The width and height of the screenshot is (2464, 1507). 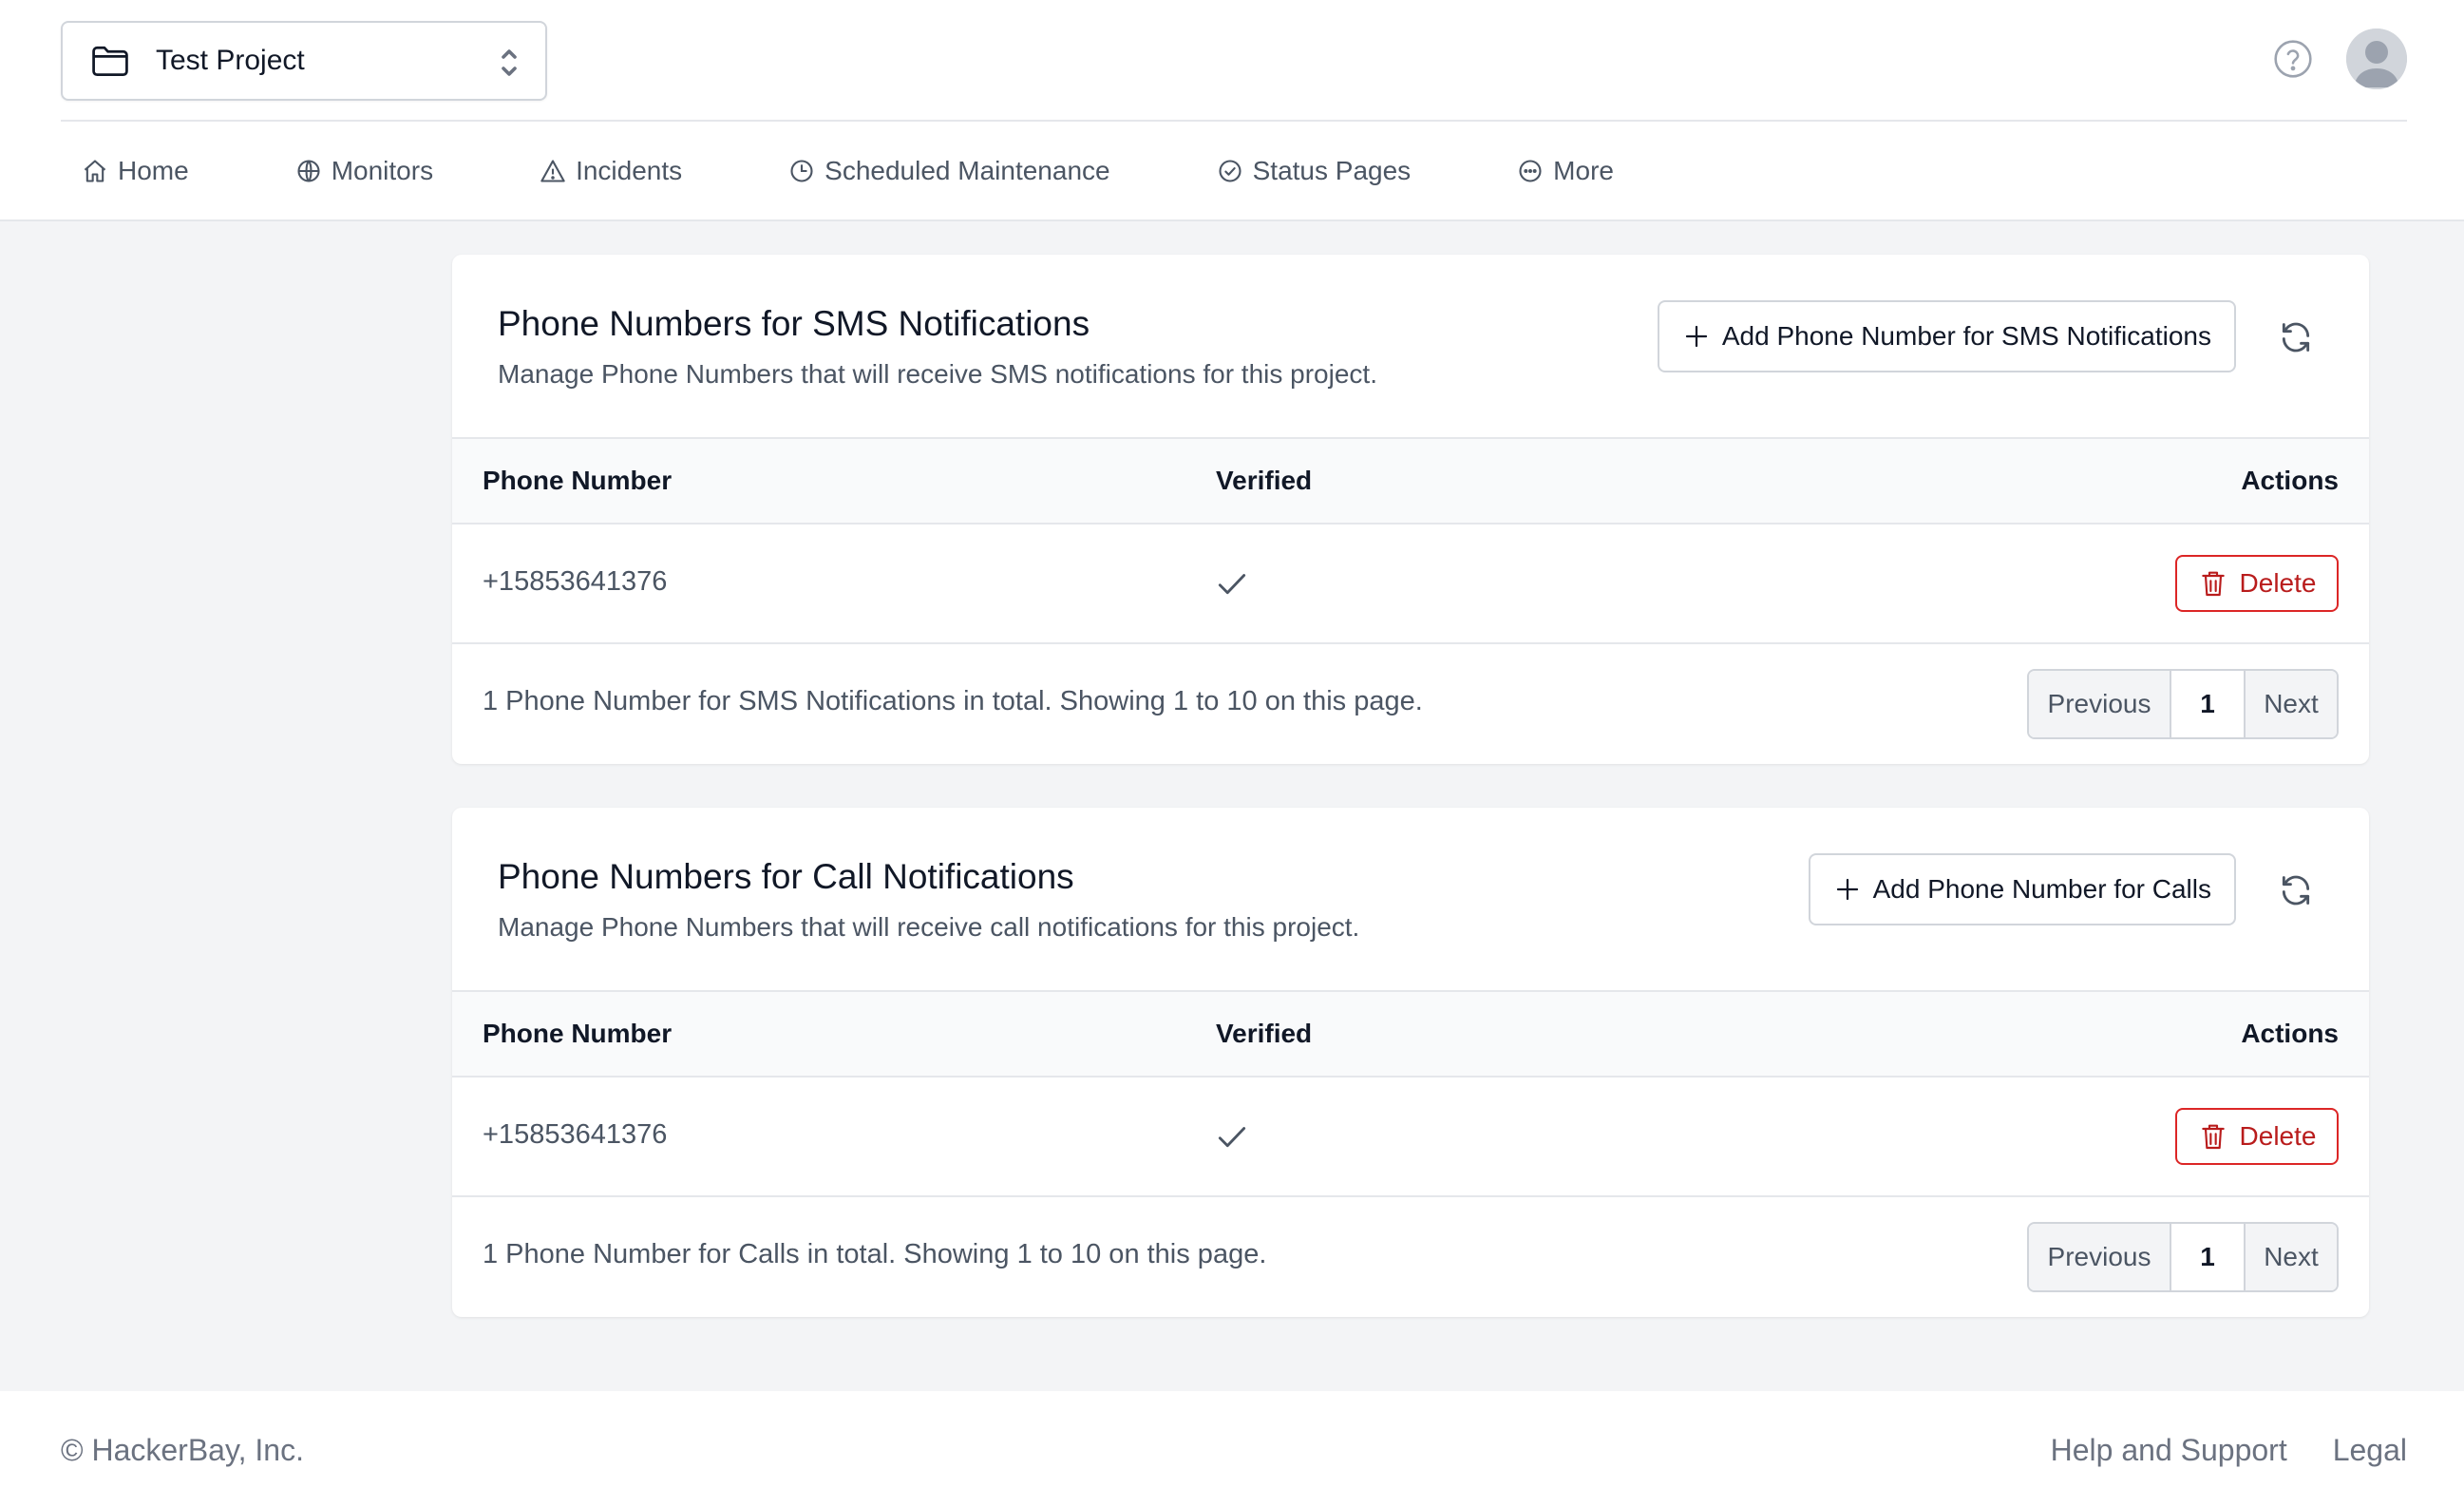 I want to click on nav-monitors: Monitors, so click(x=364, y=171).